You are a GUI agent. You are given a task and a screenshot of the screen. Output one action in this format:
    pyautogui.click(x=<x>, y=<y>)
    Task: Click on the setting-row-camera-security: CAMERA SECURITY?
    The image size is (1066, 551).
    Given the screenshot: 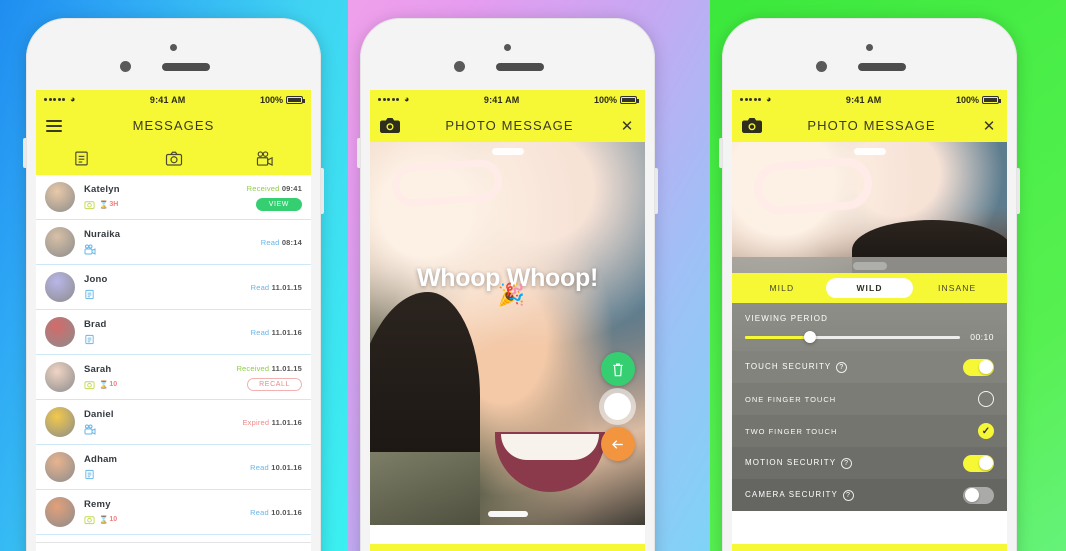 What is the action you would take?
    pyautogui.click(x=869, y=495)
    